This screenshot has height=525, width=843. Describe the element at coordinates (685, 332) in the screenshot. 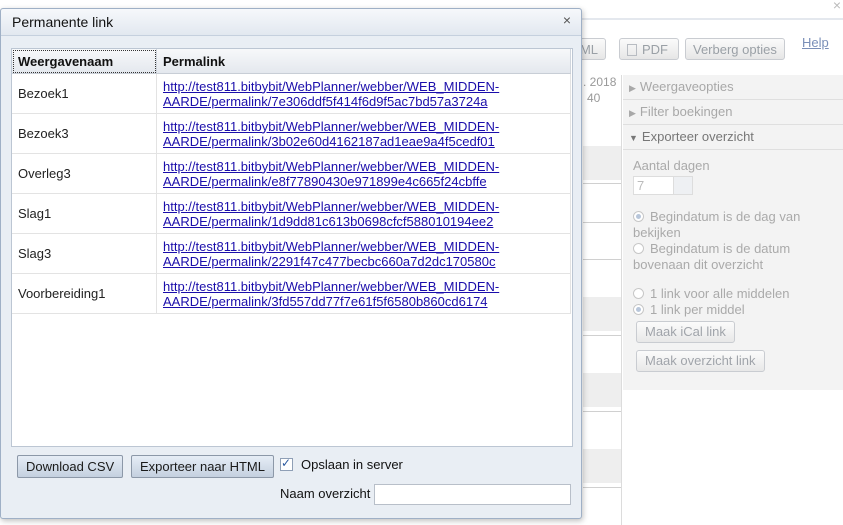

I see `make-ical-link-button: Maak iCal link` at that location.